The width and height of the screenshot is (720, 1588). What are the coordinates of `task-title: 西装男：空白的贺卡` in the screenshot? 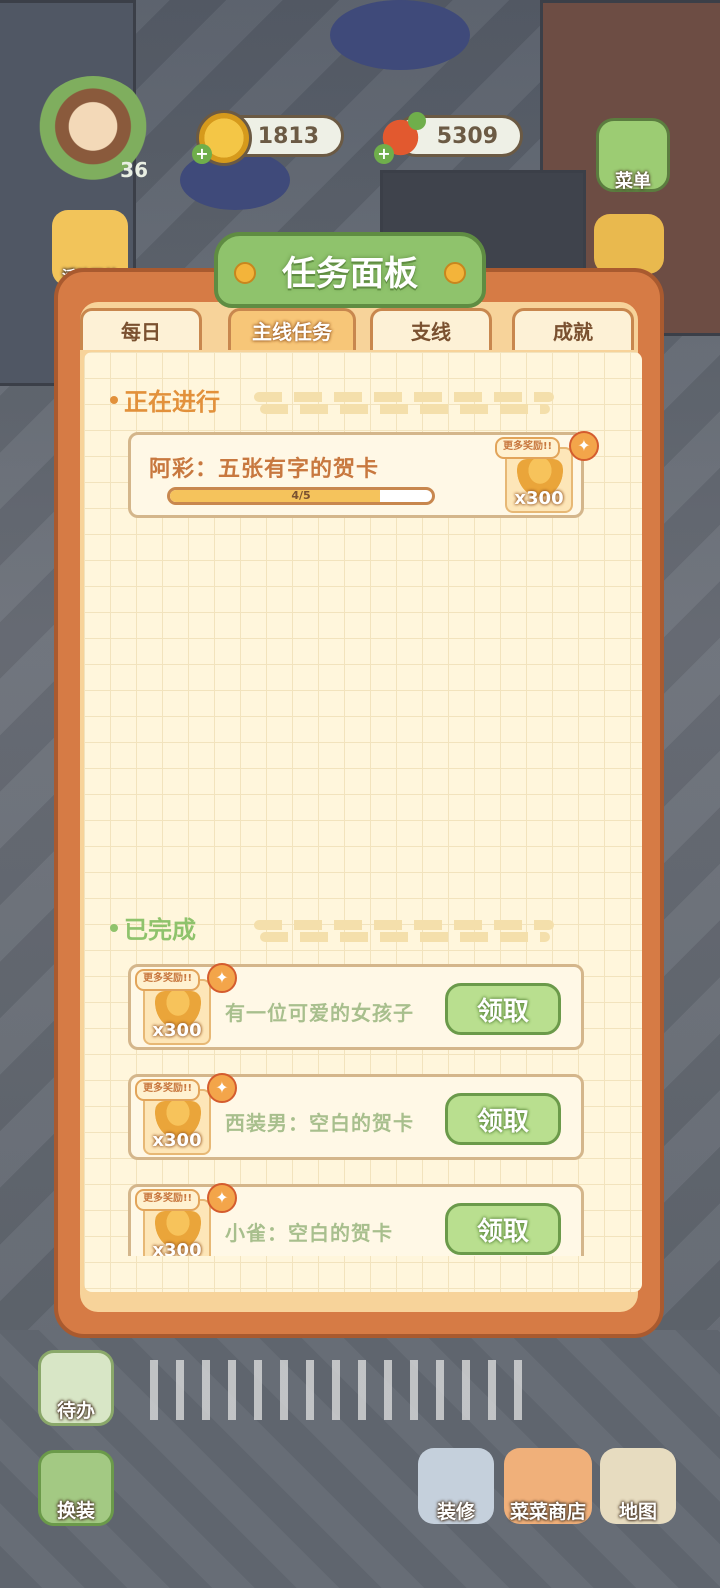 It's located at (319, 1123).